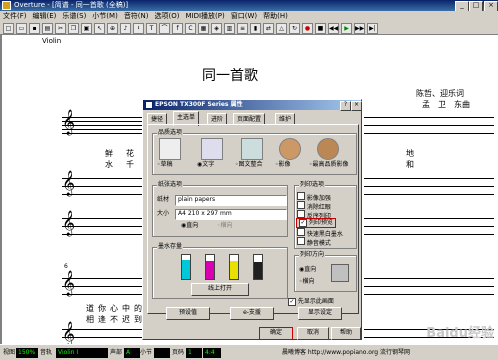 This screenshot has height=360, width=498. I want to click on orient-landscape: 横向, so click(227, 225).